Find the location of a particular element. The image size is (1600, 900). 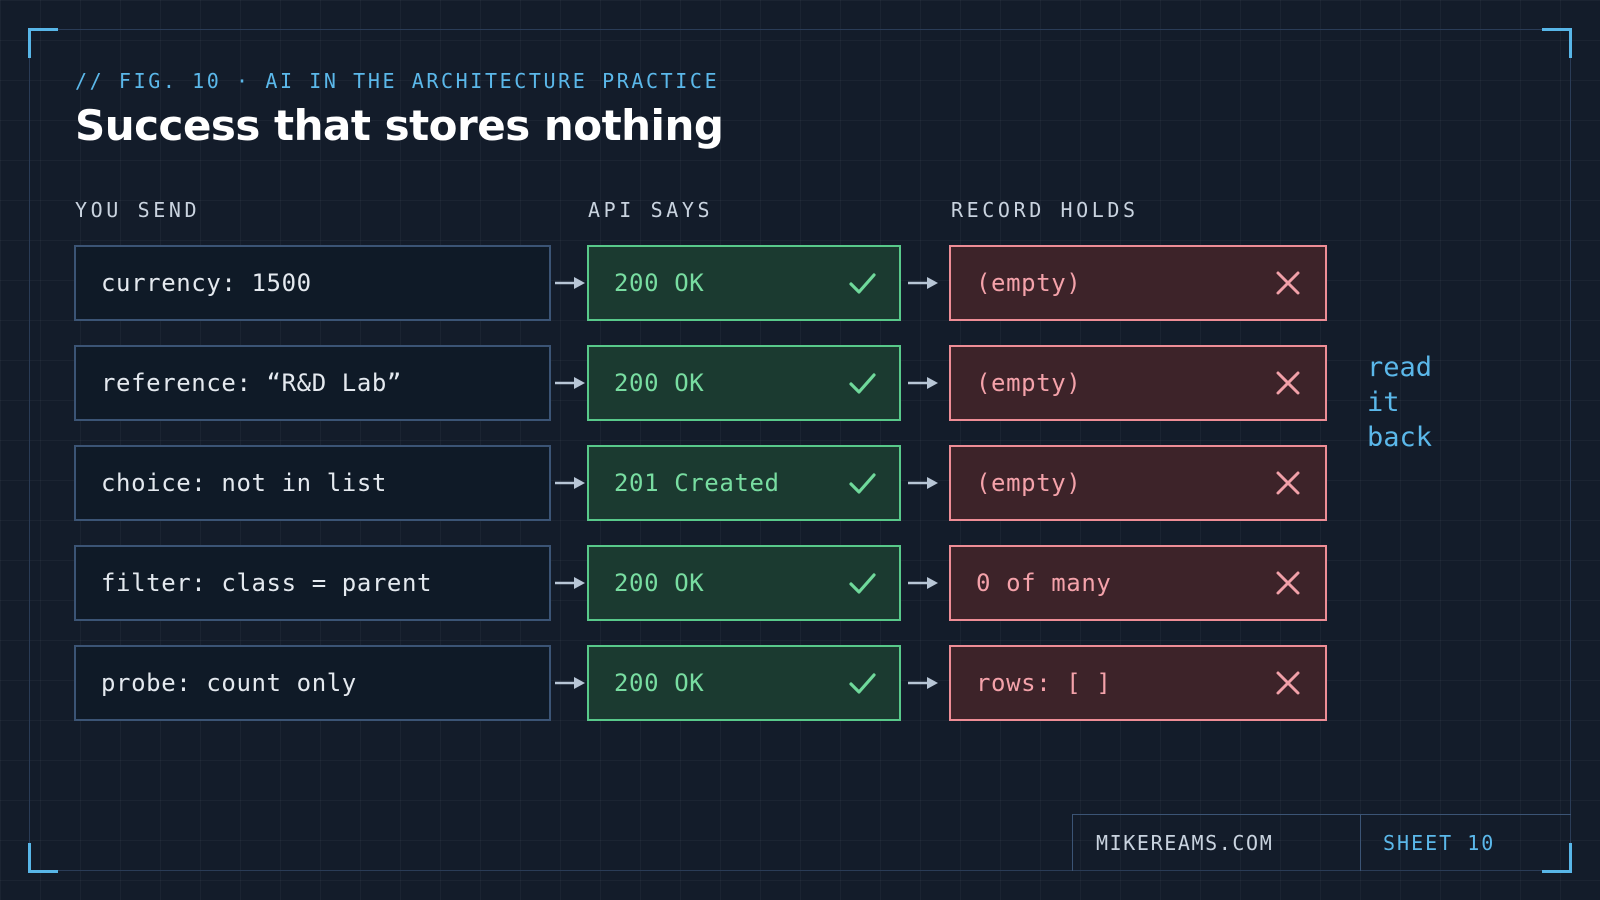

corner-mark-bottom-left is located at coordinates (43, 858).